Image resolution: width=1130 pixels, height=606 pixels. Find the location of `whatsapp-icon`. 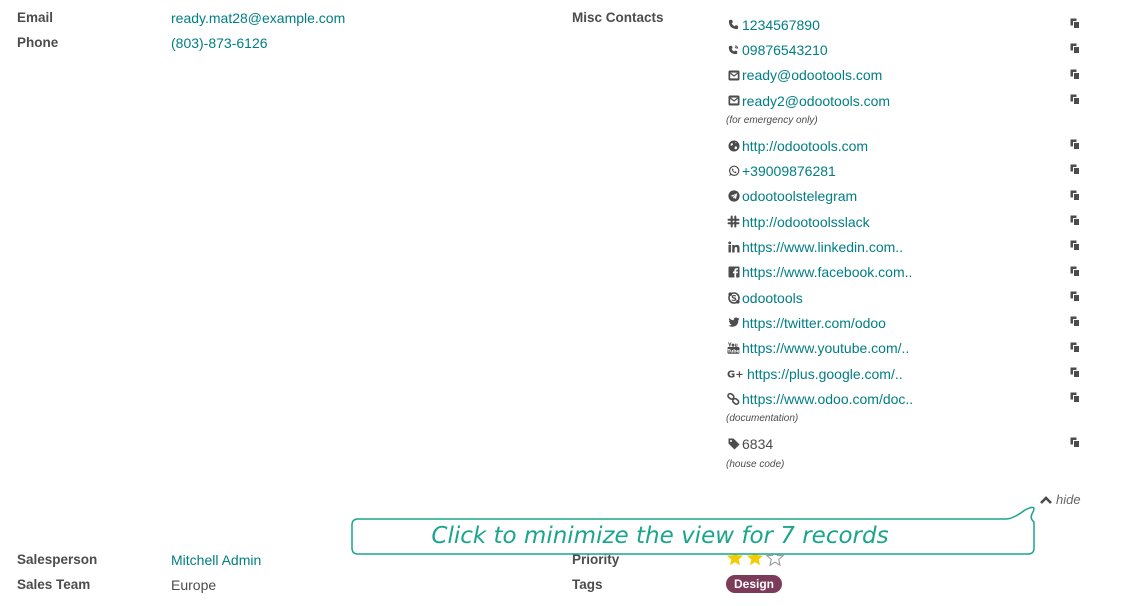

whatsapp-icon is located at coordinates (733, 171).